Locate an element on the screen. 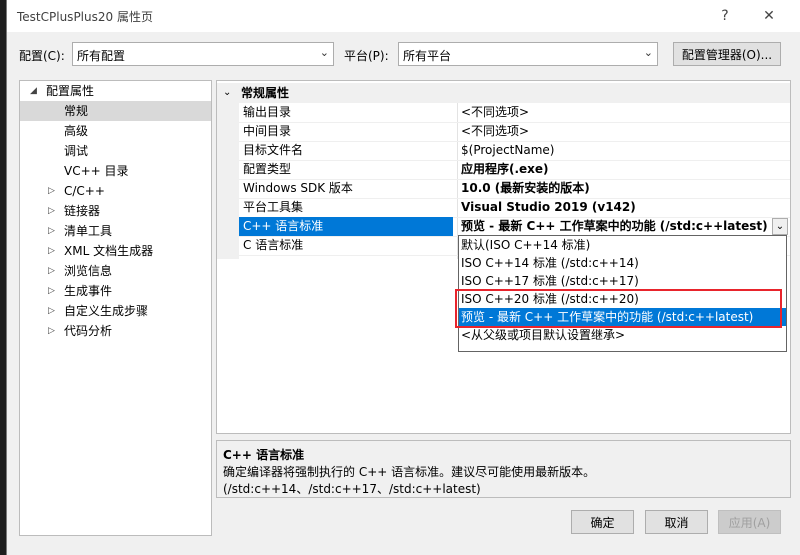 The width and height of the screenshot is (800, 555). property-value: Visual Studio 2019 (v142) is located at coordinates (548, 207).